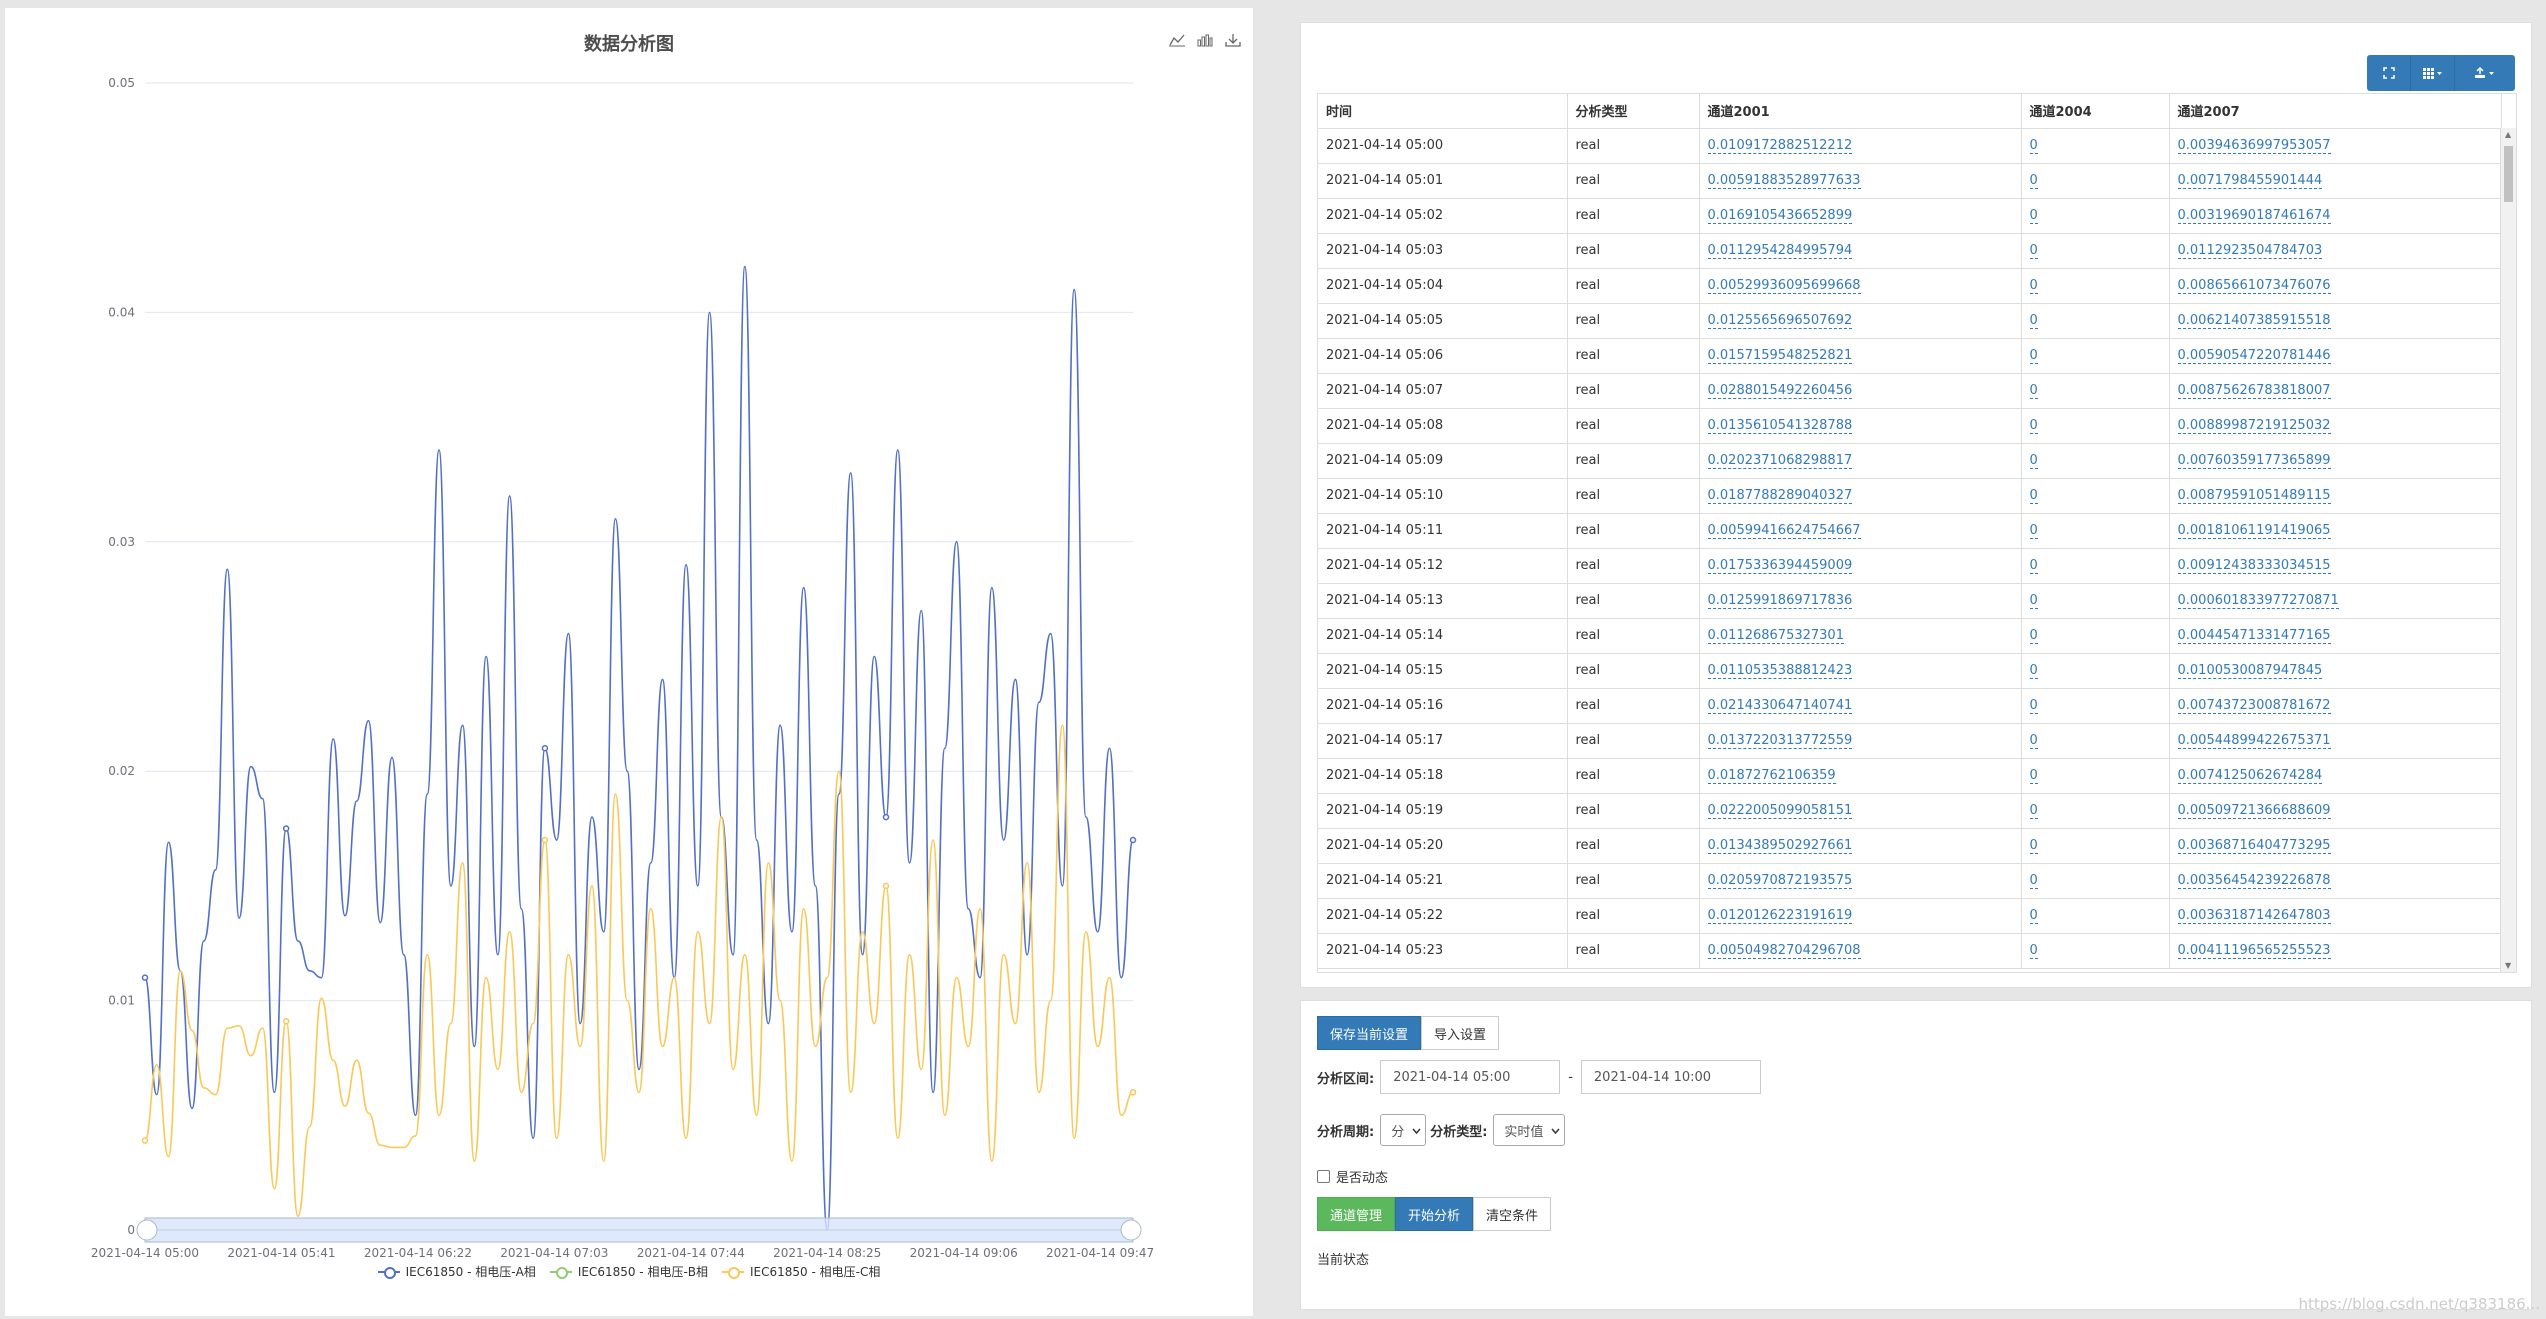  I want to click on editable-value-link: 0.0071798455901444, so click(2250, 181).